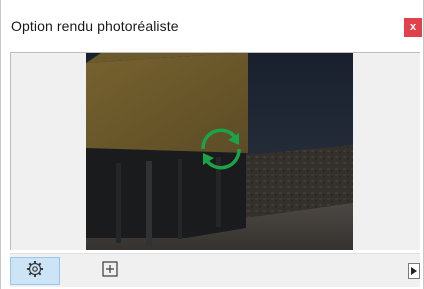 This screenshot has width=424, height=289. What do you see at coordinates (215, 270) in the screenshot?
I see `bottom-toolbar` at bounding box center [215, 270].